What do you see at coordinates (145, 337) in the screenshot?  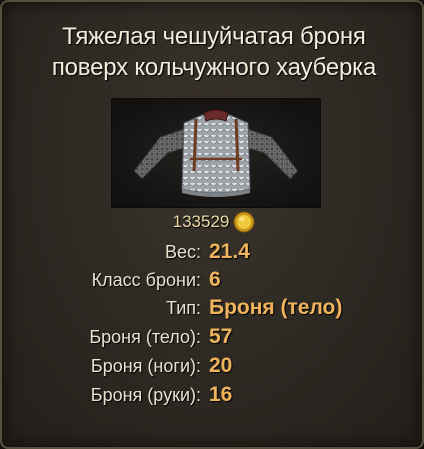 I see `stat-label: Броня (тело):` at bounding box center [145, 337].